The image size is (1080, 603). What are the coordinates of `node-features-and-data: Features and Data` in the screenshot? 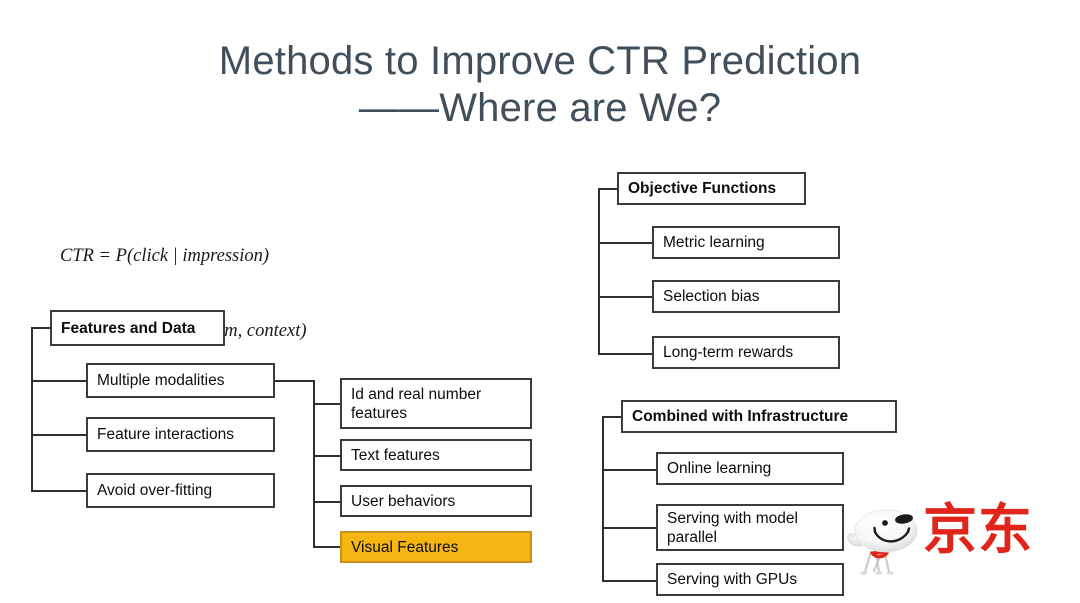 It's located at (137, 328).